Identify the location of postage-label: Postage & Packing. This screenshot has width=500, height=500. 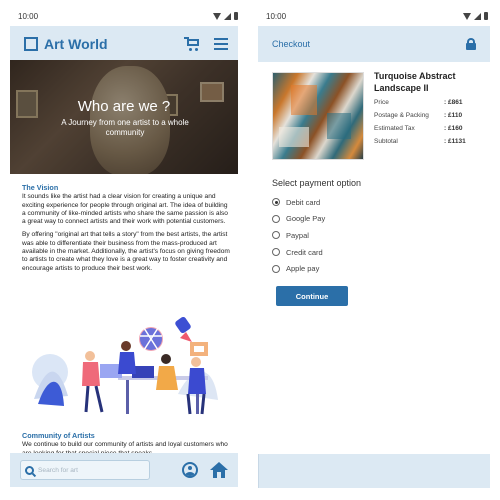
(401, 115).